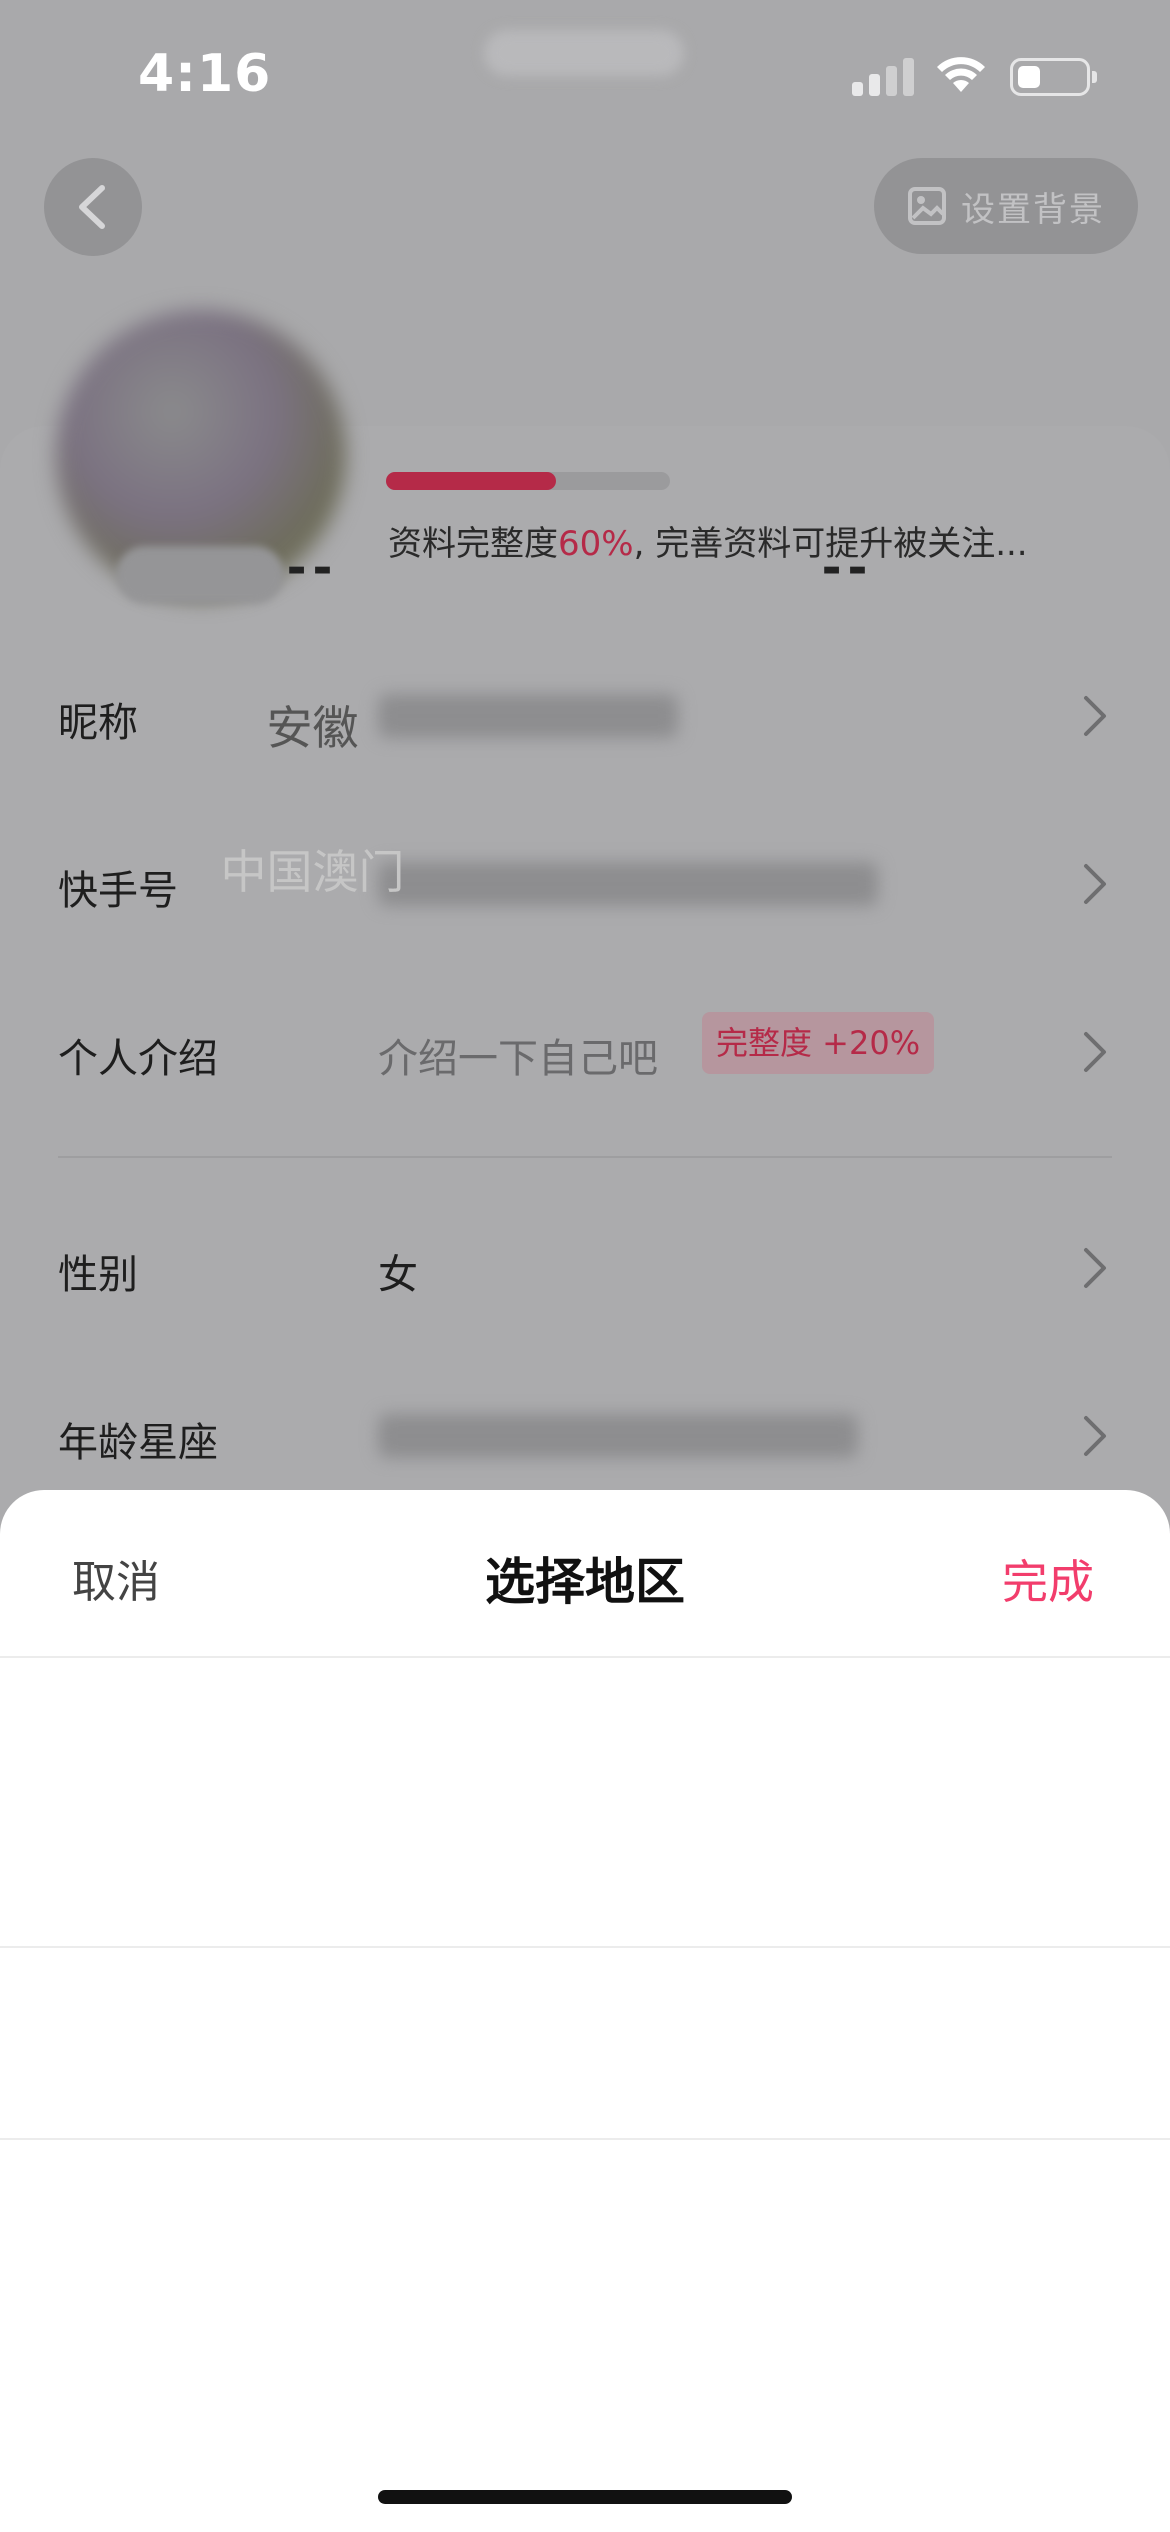 This screenshot has width=1170, height=2532. I want to click on picker-option: 中国澳门, so click(312, 869).